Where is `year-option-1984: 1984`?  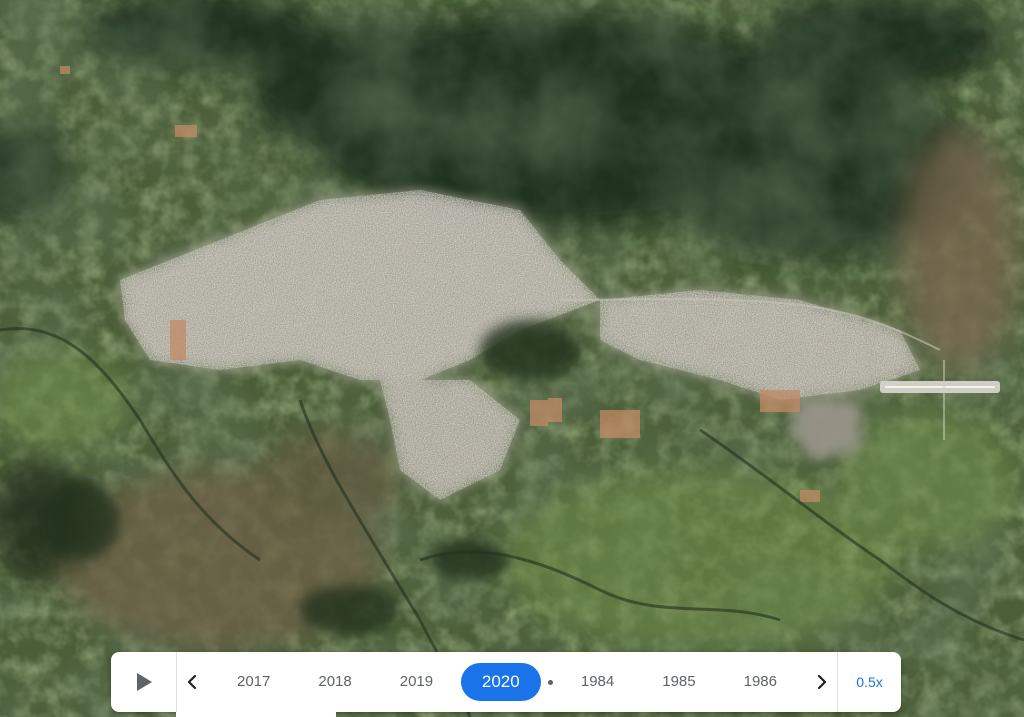 year-option-1984: 1984 is located at coordinates (598, 682).